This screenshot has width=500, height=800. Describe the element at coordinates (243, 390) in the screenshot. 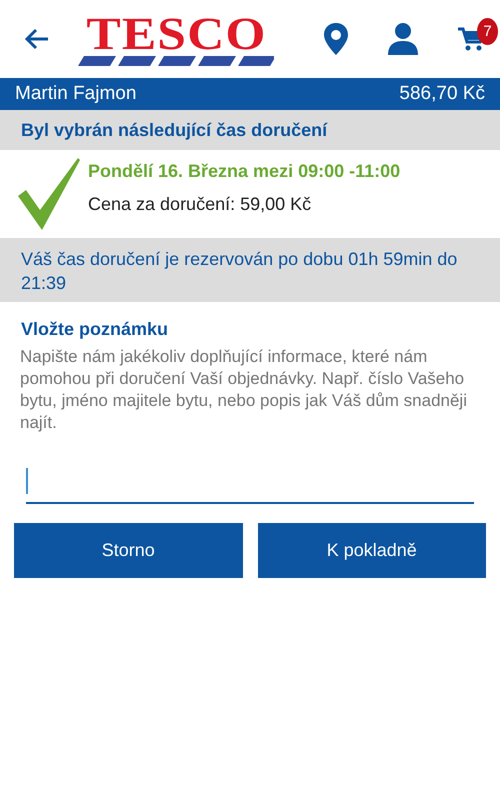

I see `note-description: Napište nám jakékoliv doplňující informace, které nám pomohou při doručení Vaší objednávky. Např. číslo Vašeho bytu, jméno majitele bytu, nebo popis jak Váš dům snadněji najít.` at that location.